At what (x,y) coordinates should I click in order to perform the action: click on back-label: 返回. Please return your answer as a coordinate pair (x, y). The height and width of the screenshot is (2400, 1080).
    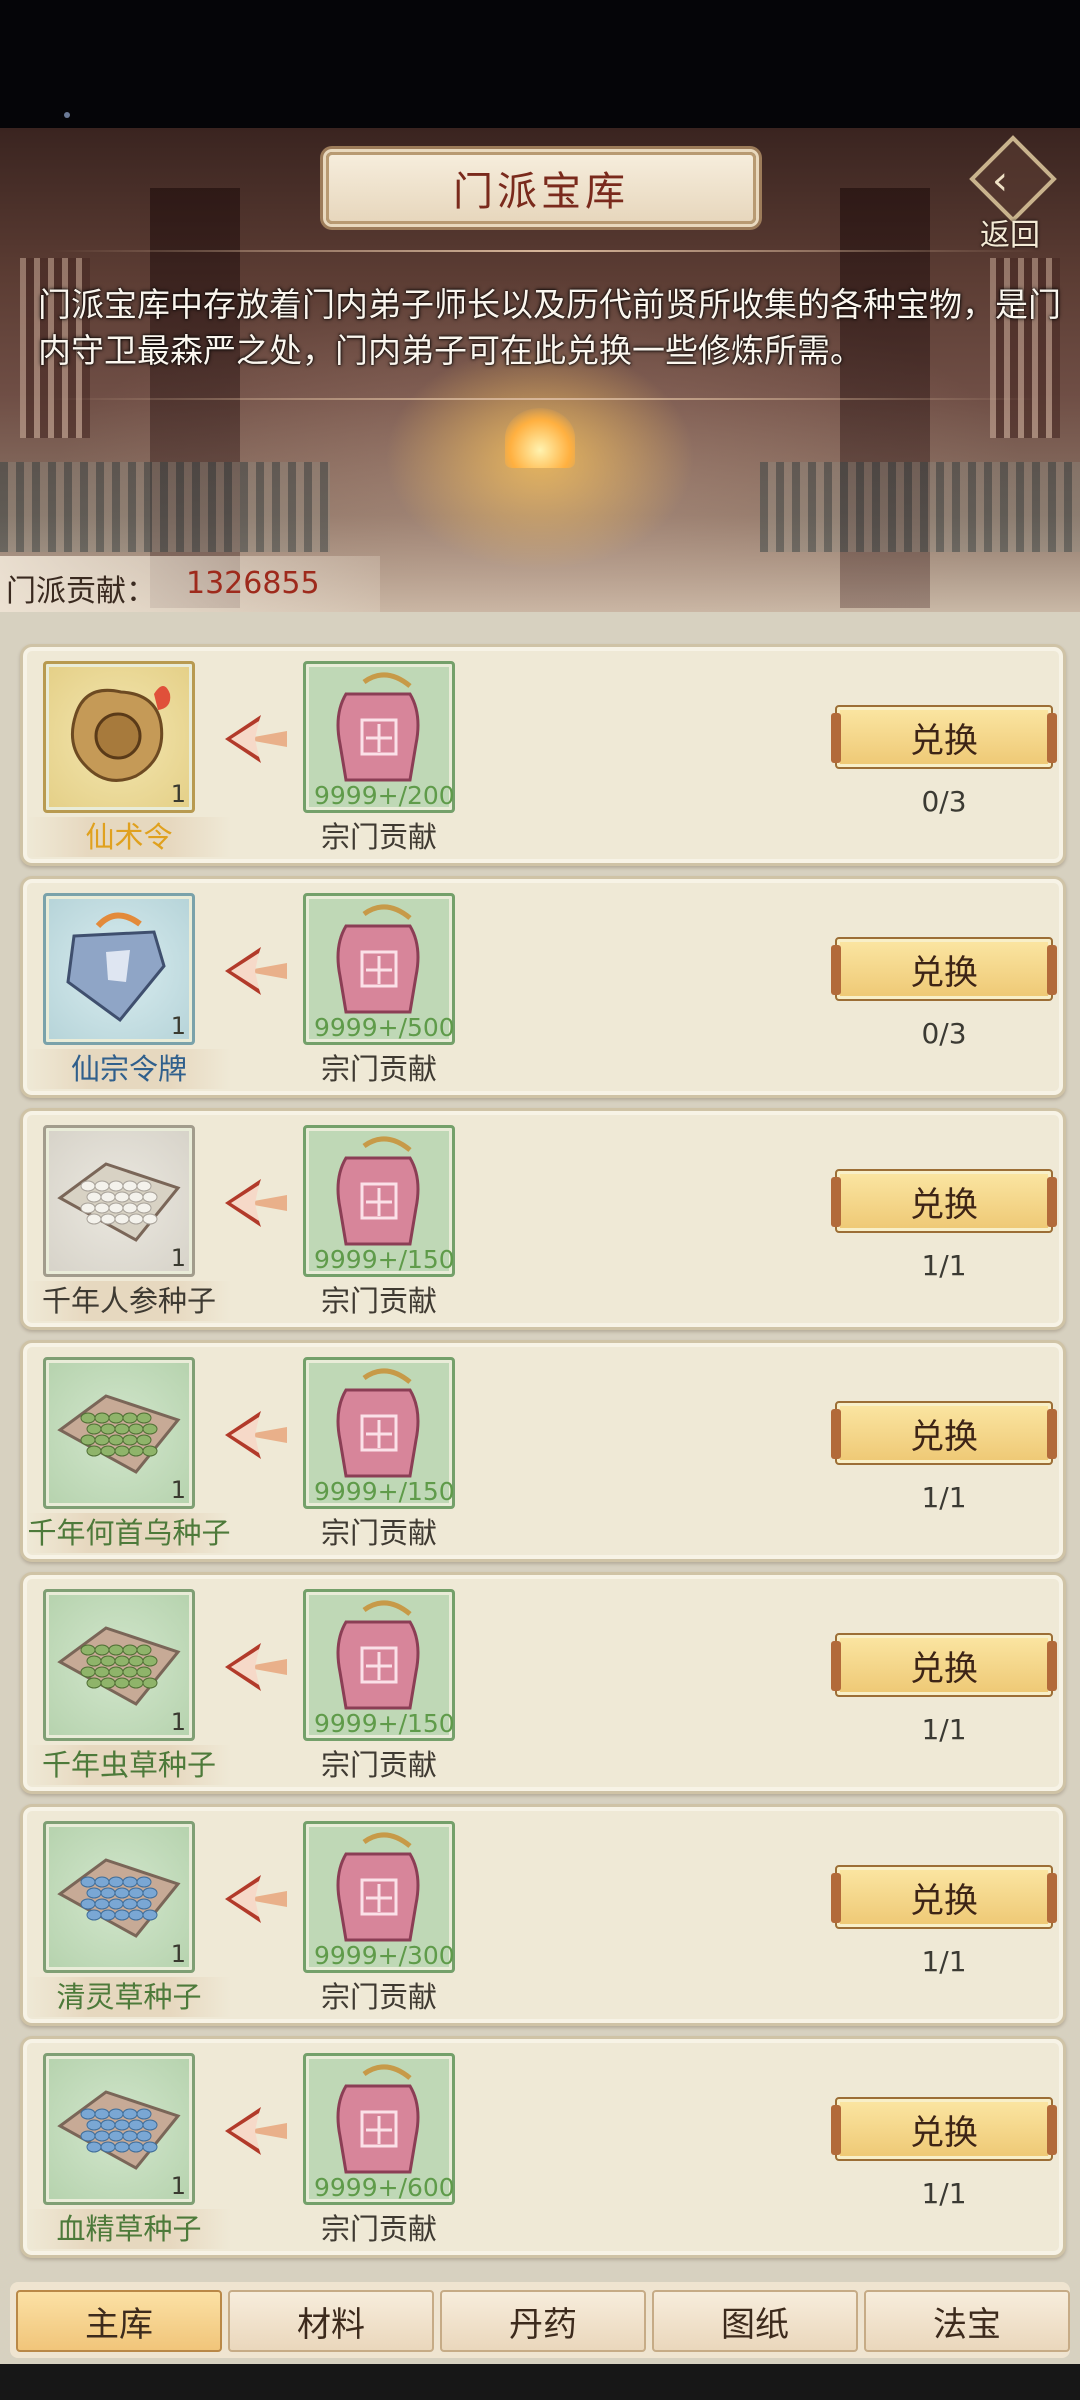
    Looking at the image, I should click on (1010, 235).